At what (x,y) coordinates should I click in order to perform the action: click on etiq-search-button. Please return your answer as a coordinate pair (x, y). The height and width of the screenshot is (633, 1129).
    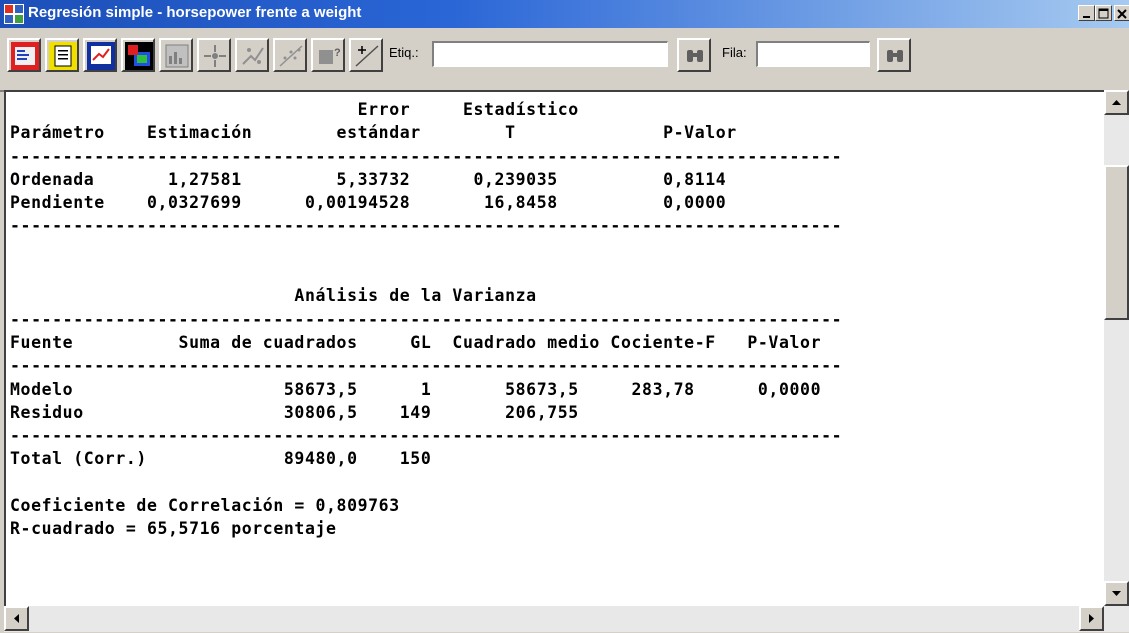
    Looking at the image, I should click on (694, 55).